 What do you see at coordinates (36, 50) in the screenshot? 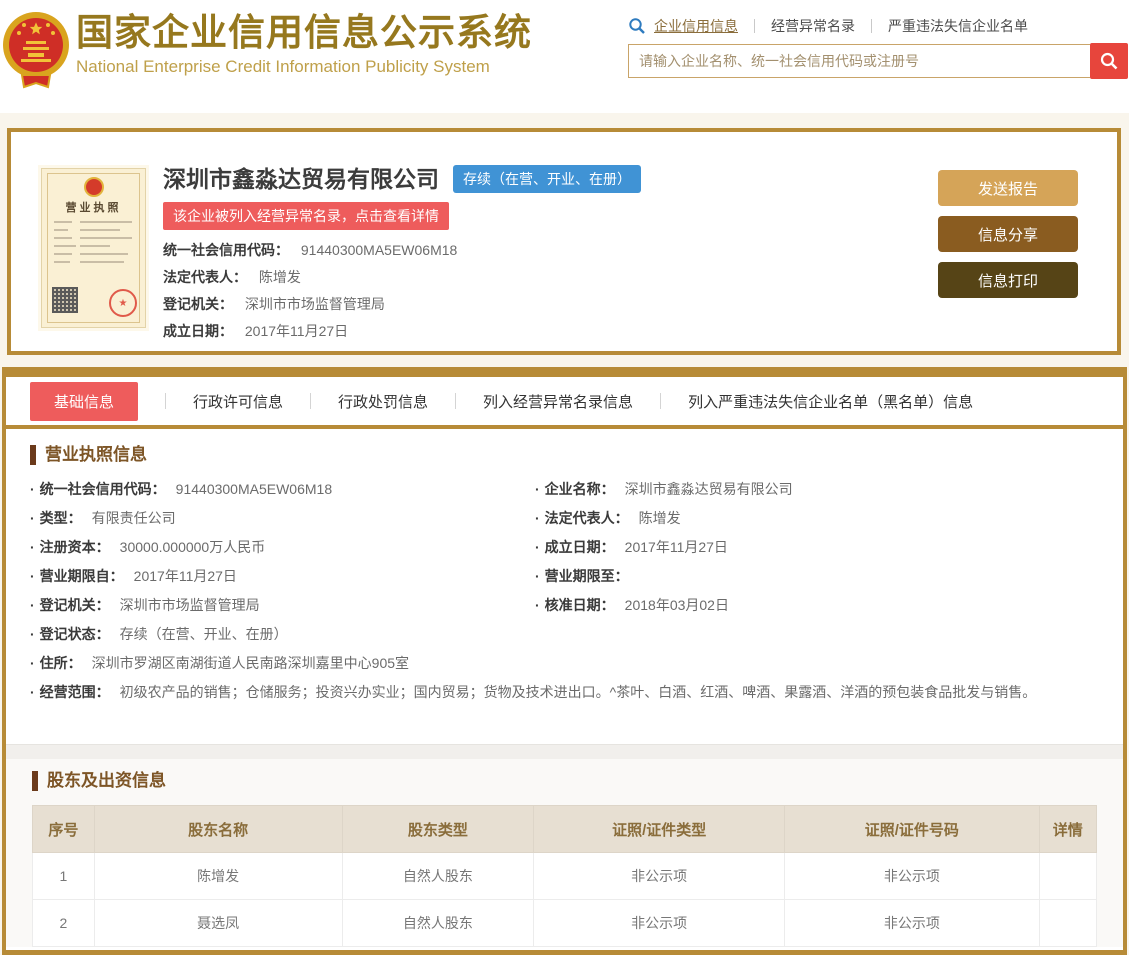
I see `national-emblem-logo` at bounding box center [36, 50].